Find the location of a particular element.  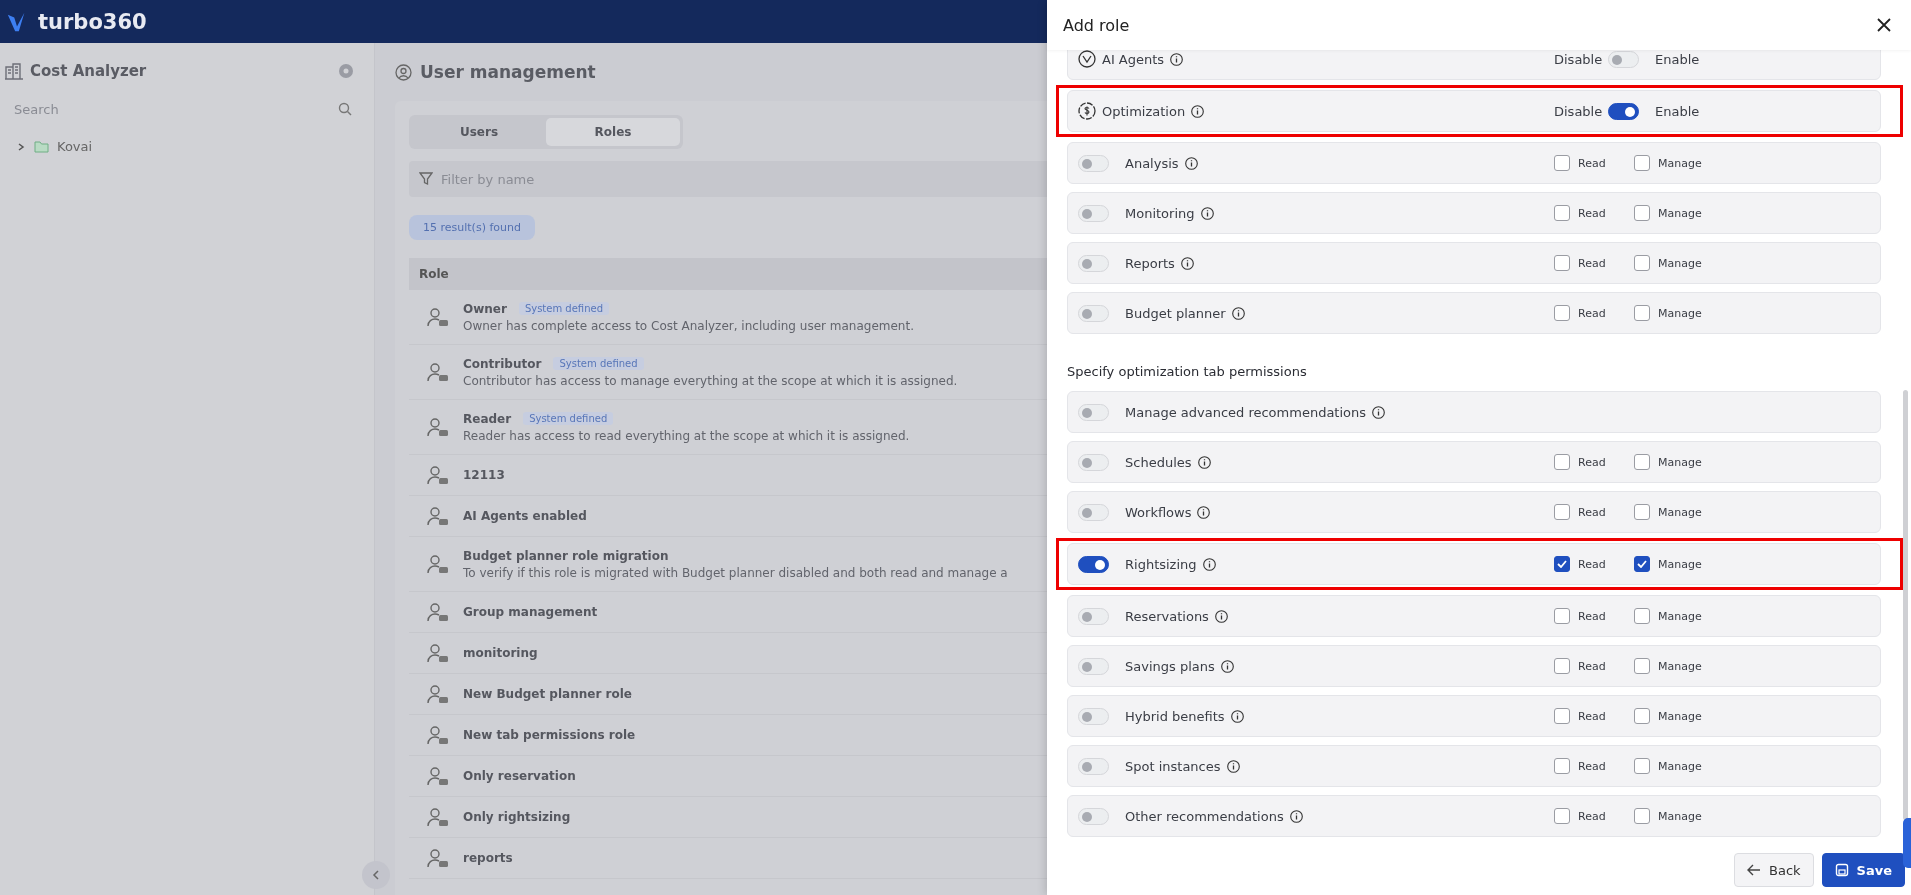

permission-label: Savings plans is located at coordinates (1170, 666).